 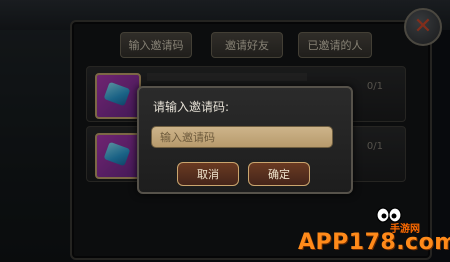 I want to click on watermark-text: APP178.com, so click(x=374, y=242).